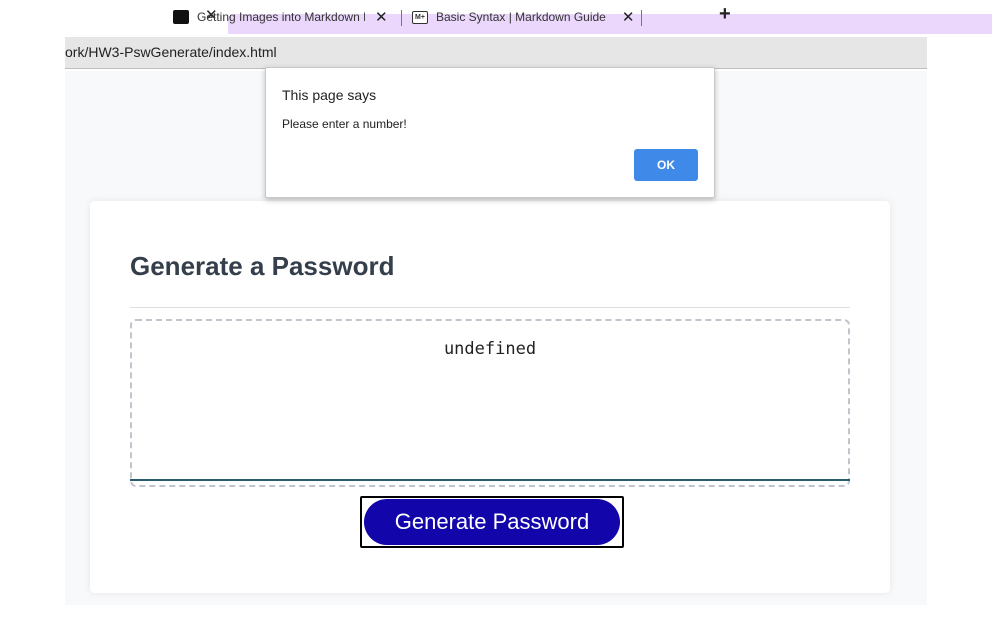 This screenshot has height=630, width=1008. I want to click on generate-password-label: Generate Password, so click(492, 522).